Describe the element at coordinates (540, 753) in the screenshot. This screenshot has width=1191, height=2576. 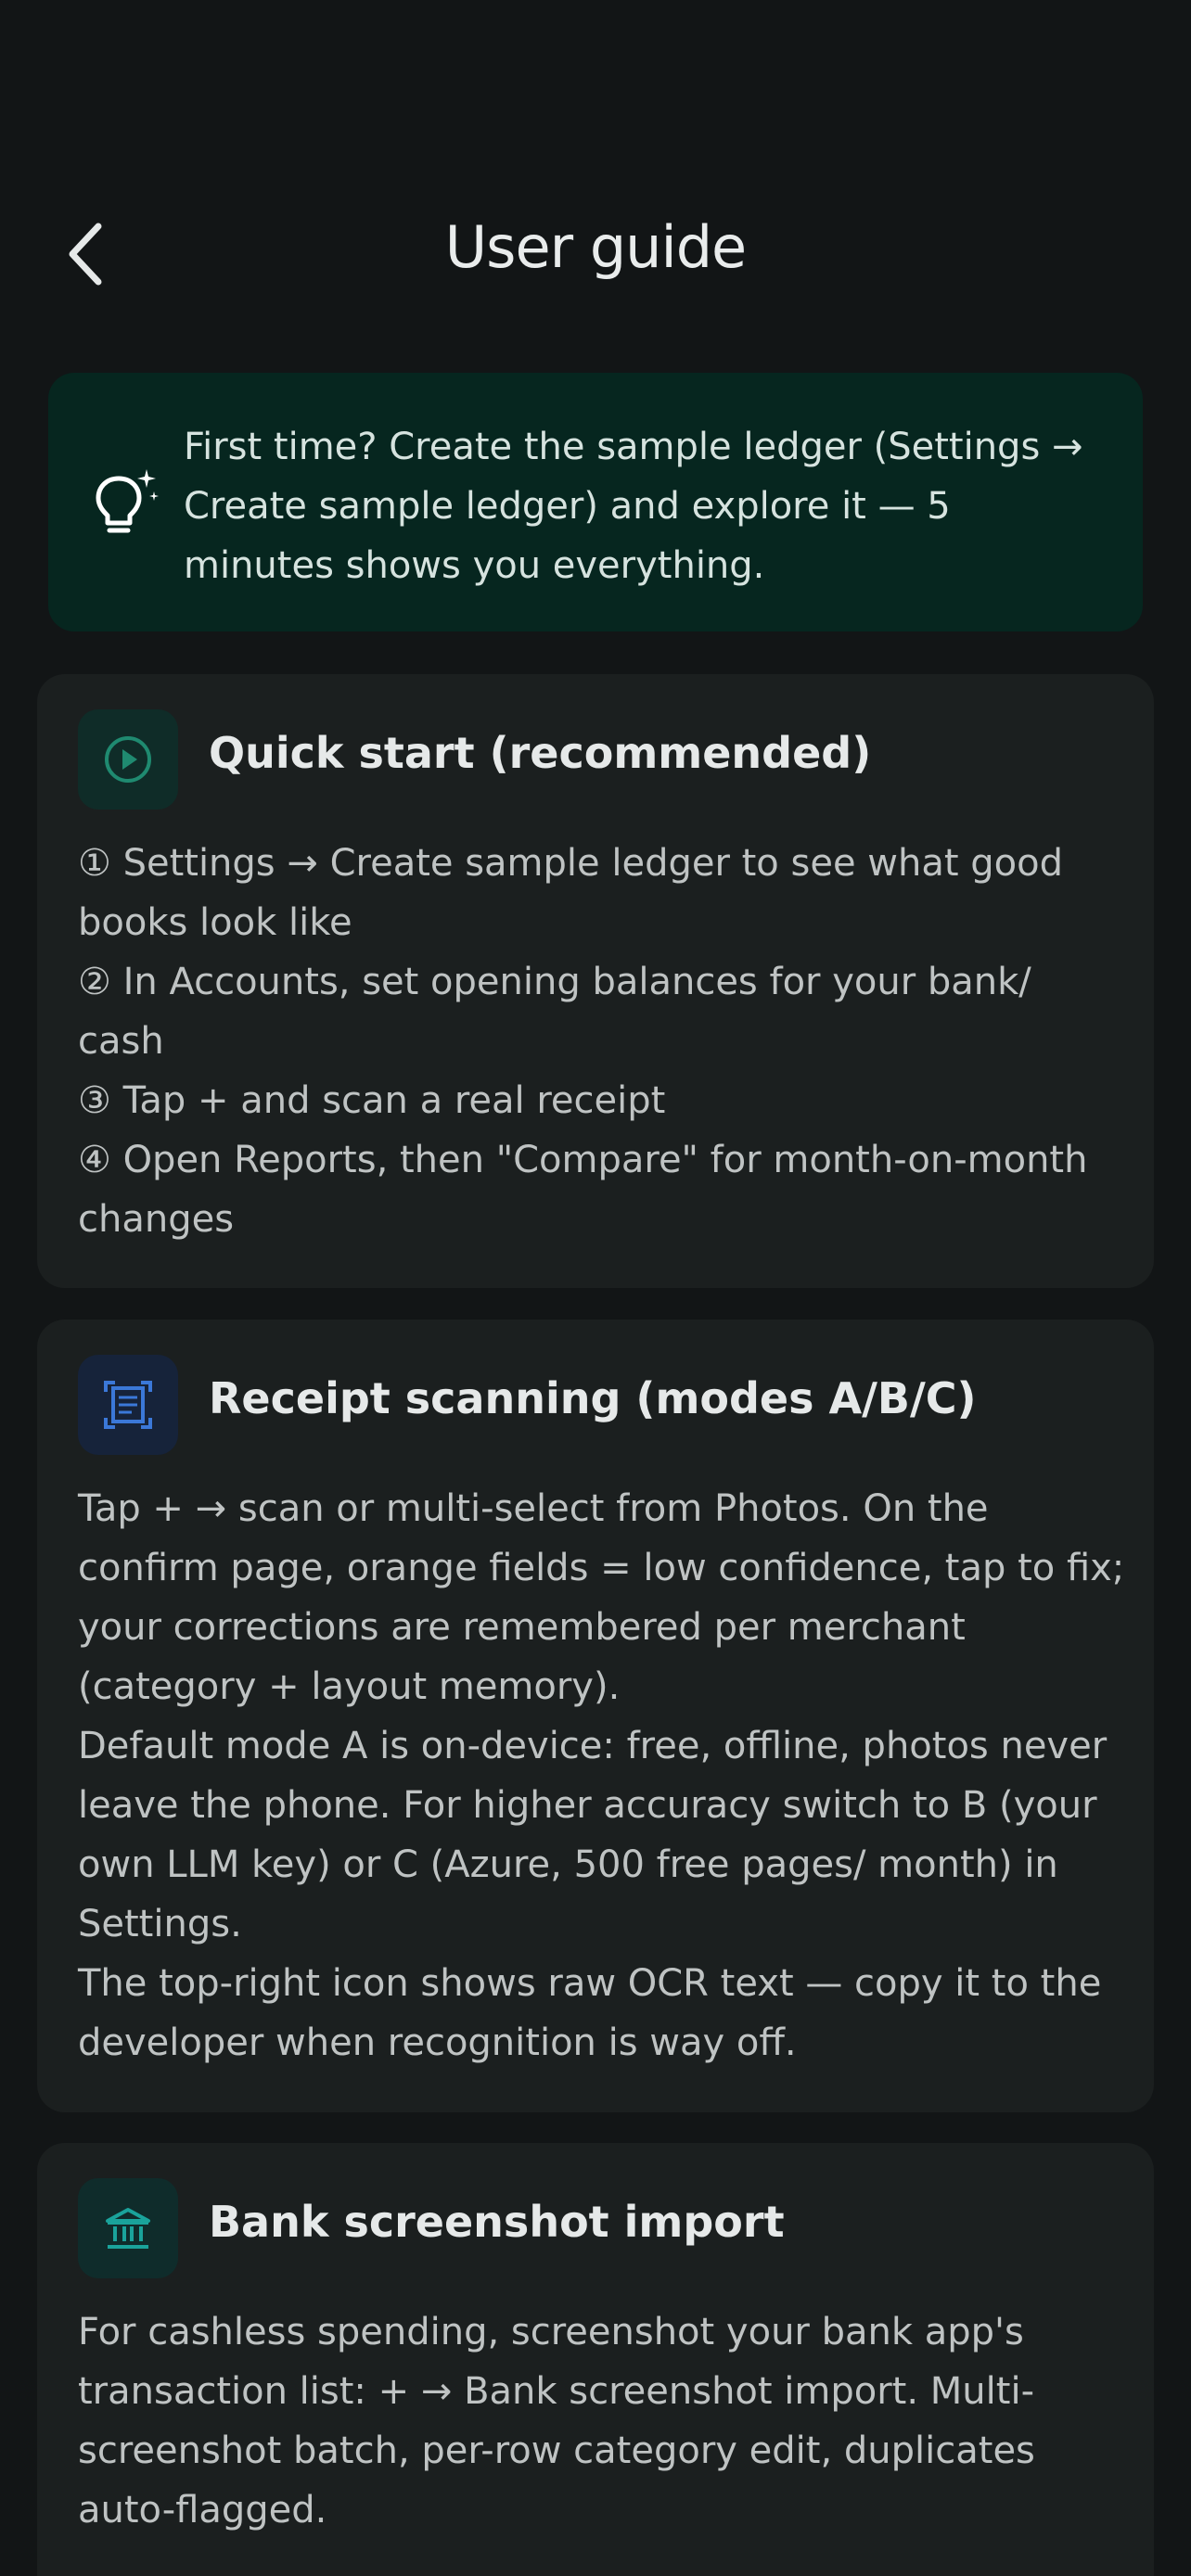
I see `section-title: Quick start (recommended)` at that location.